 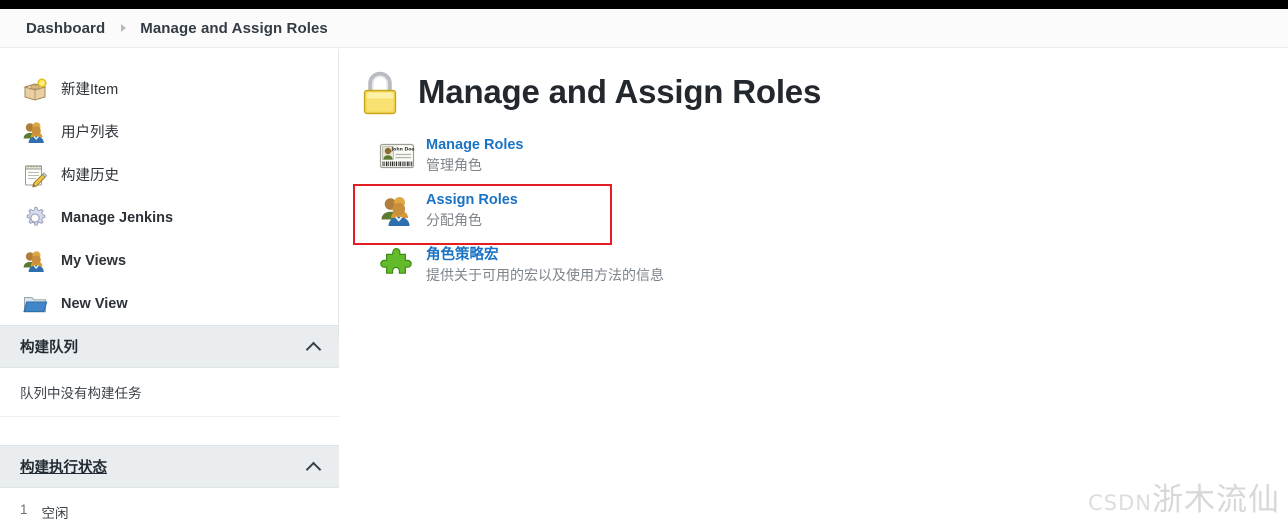 I want to click on new-item-icon, so click(x=35, y=89).